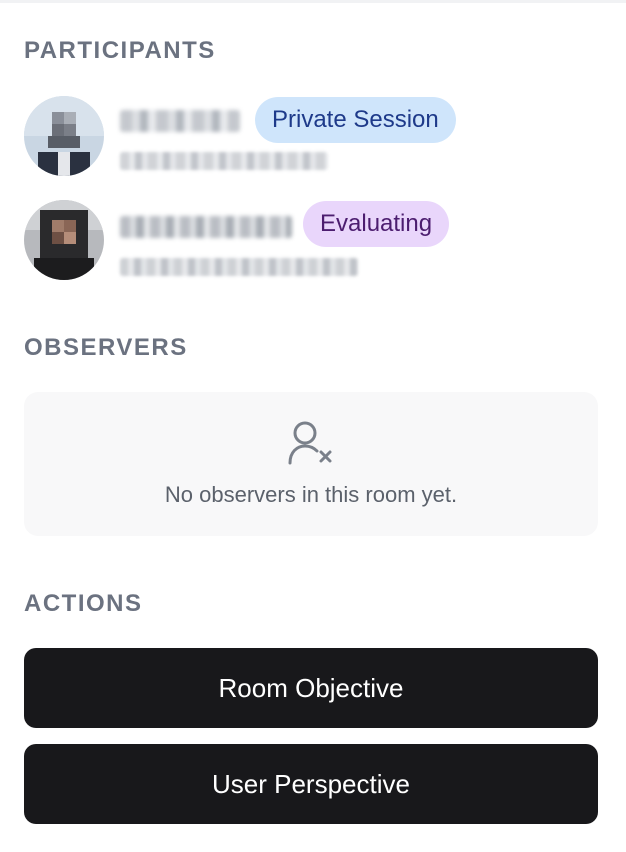  I want to click on participant-item: Evaluating, so click(304, 240).